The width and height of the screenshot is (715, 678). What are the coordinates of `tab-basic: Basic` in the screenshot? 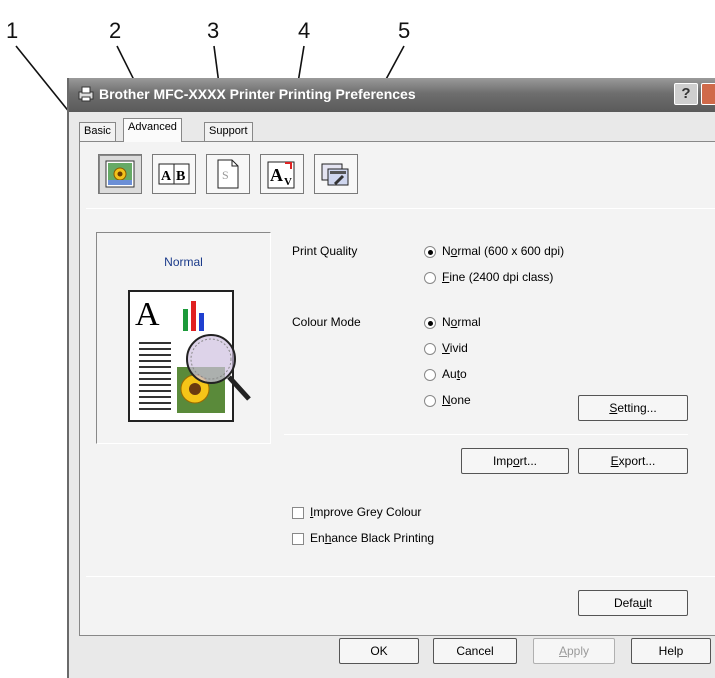 It's located at (97, 132).